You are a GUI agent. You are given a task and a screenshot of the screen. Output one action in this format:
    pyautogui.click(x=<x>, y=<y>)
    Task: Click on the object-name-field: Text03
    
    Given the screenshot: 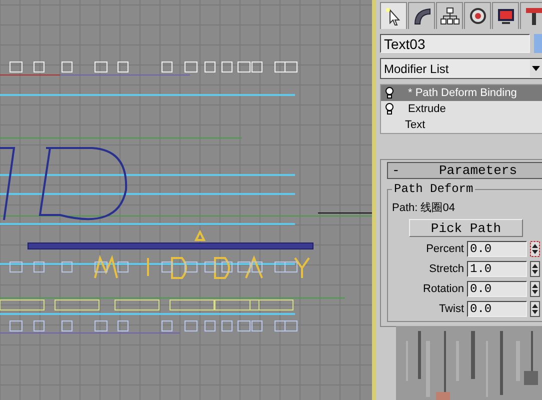 What is the action you would take?
    pyautogui.click(x=455, y=43)
    